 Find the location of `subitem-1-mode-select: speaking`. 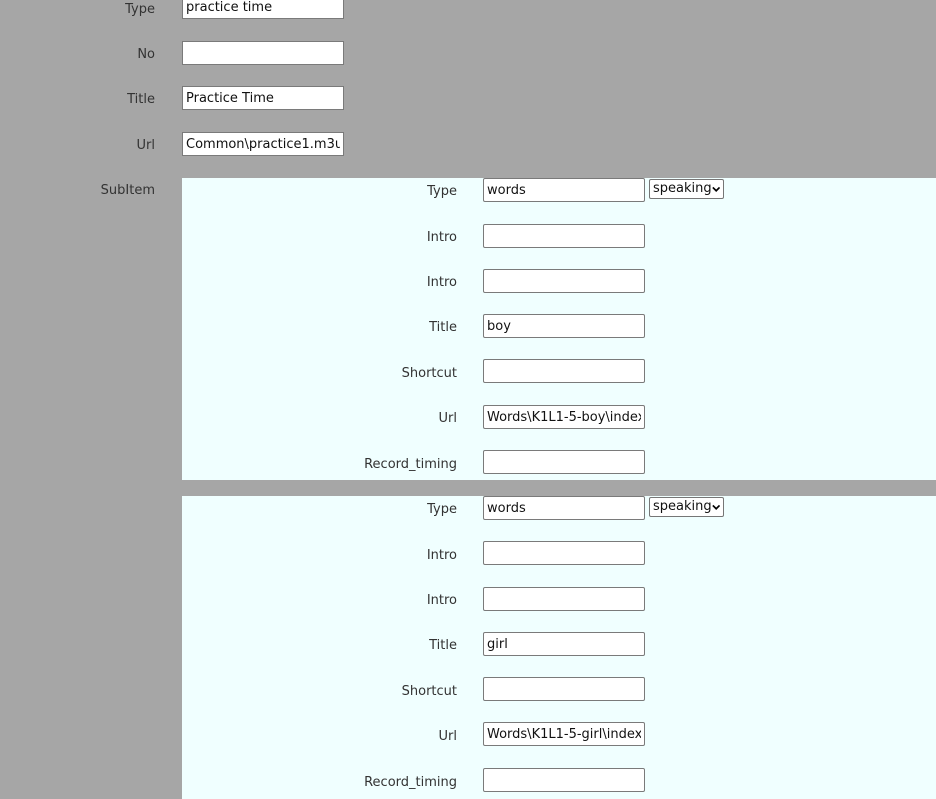

subitem-1-mode-select: speaking is located at coordinates (686, 189).